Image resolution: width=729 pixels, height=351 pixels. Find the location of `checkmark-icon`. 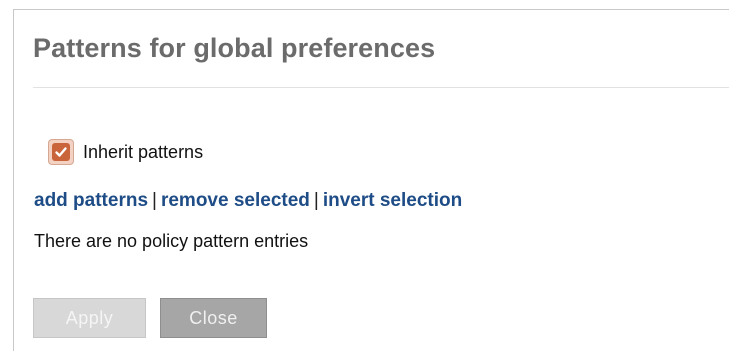

checkmark-icon is located at coordinates (61, 152).